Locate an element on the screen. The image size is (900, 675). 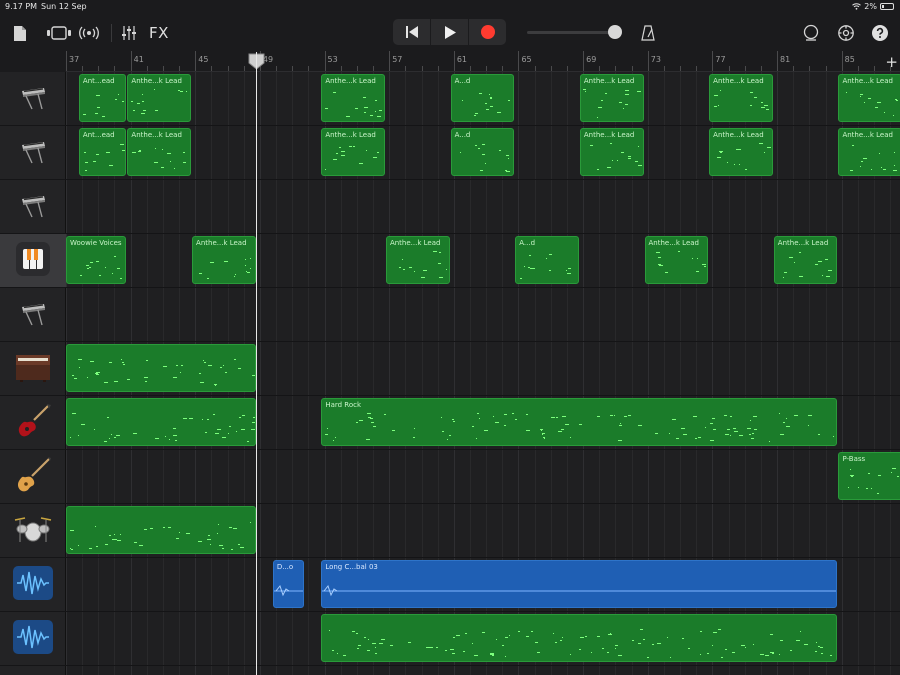
track-header-bass-guitar is located at coordinates (33, 477).